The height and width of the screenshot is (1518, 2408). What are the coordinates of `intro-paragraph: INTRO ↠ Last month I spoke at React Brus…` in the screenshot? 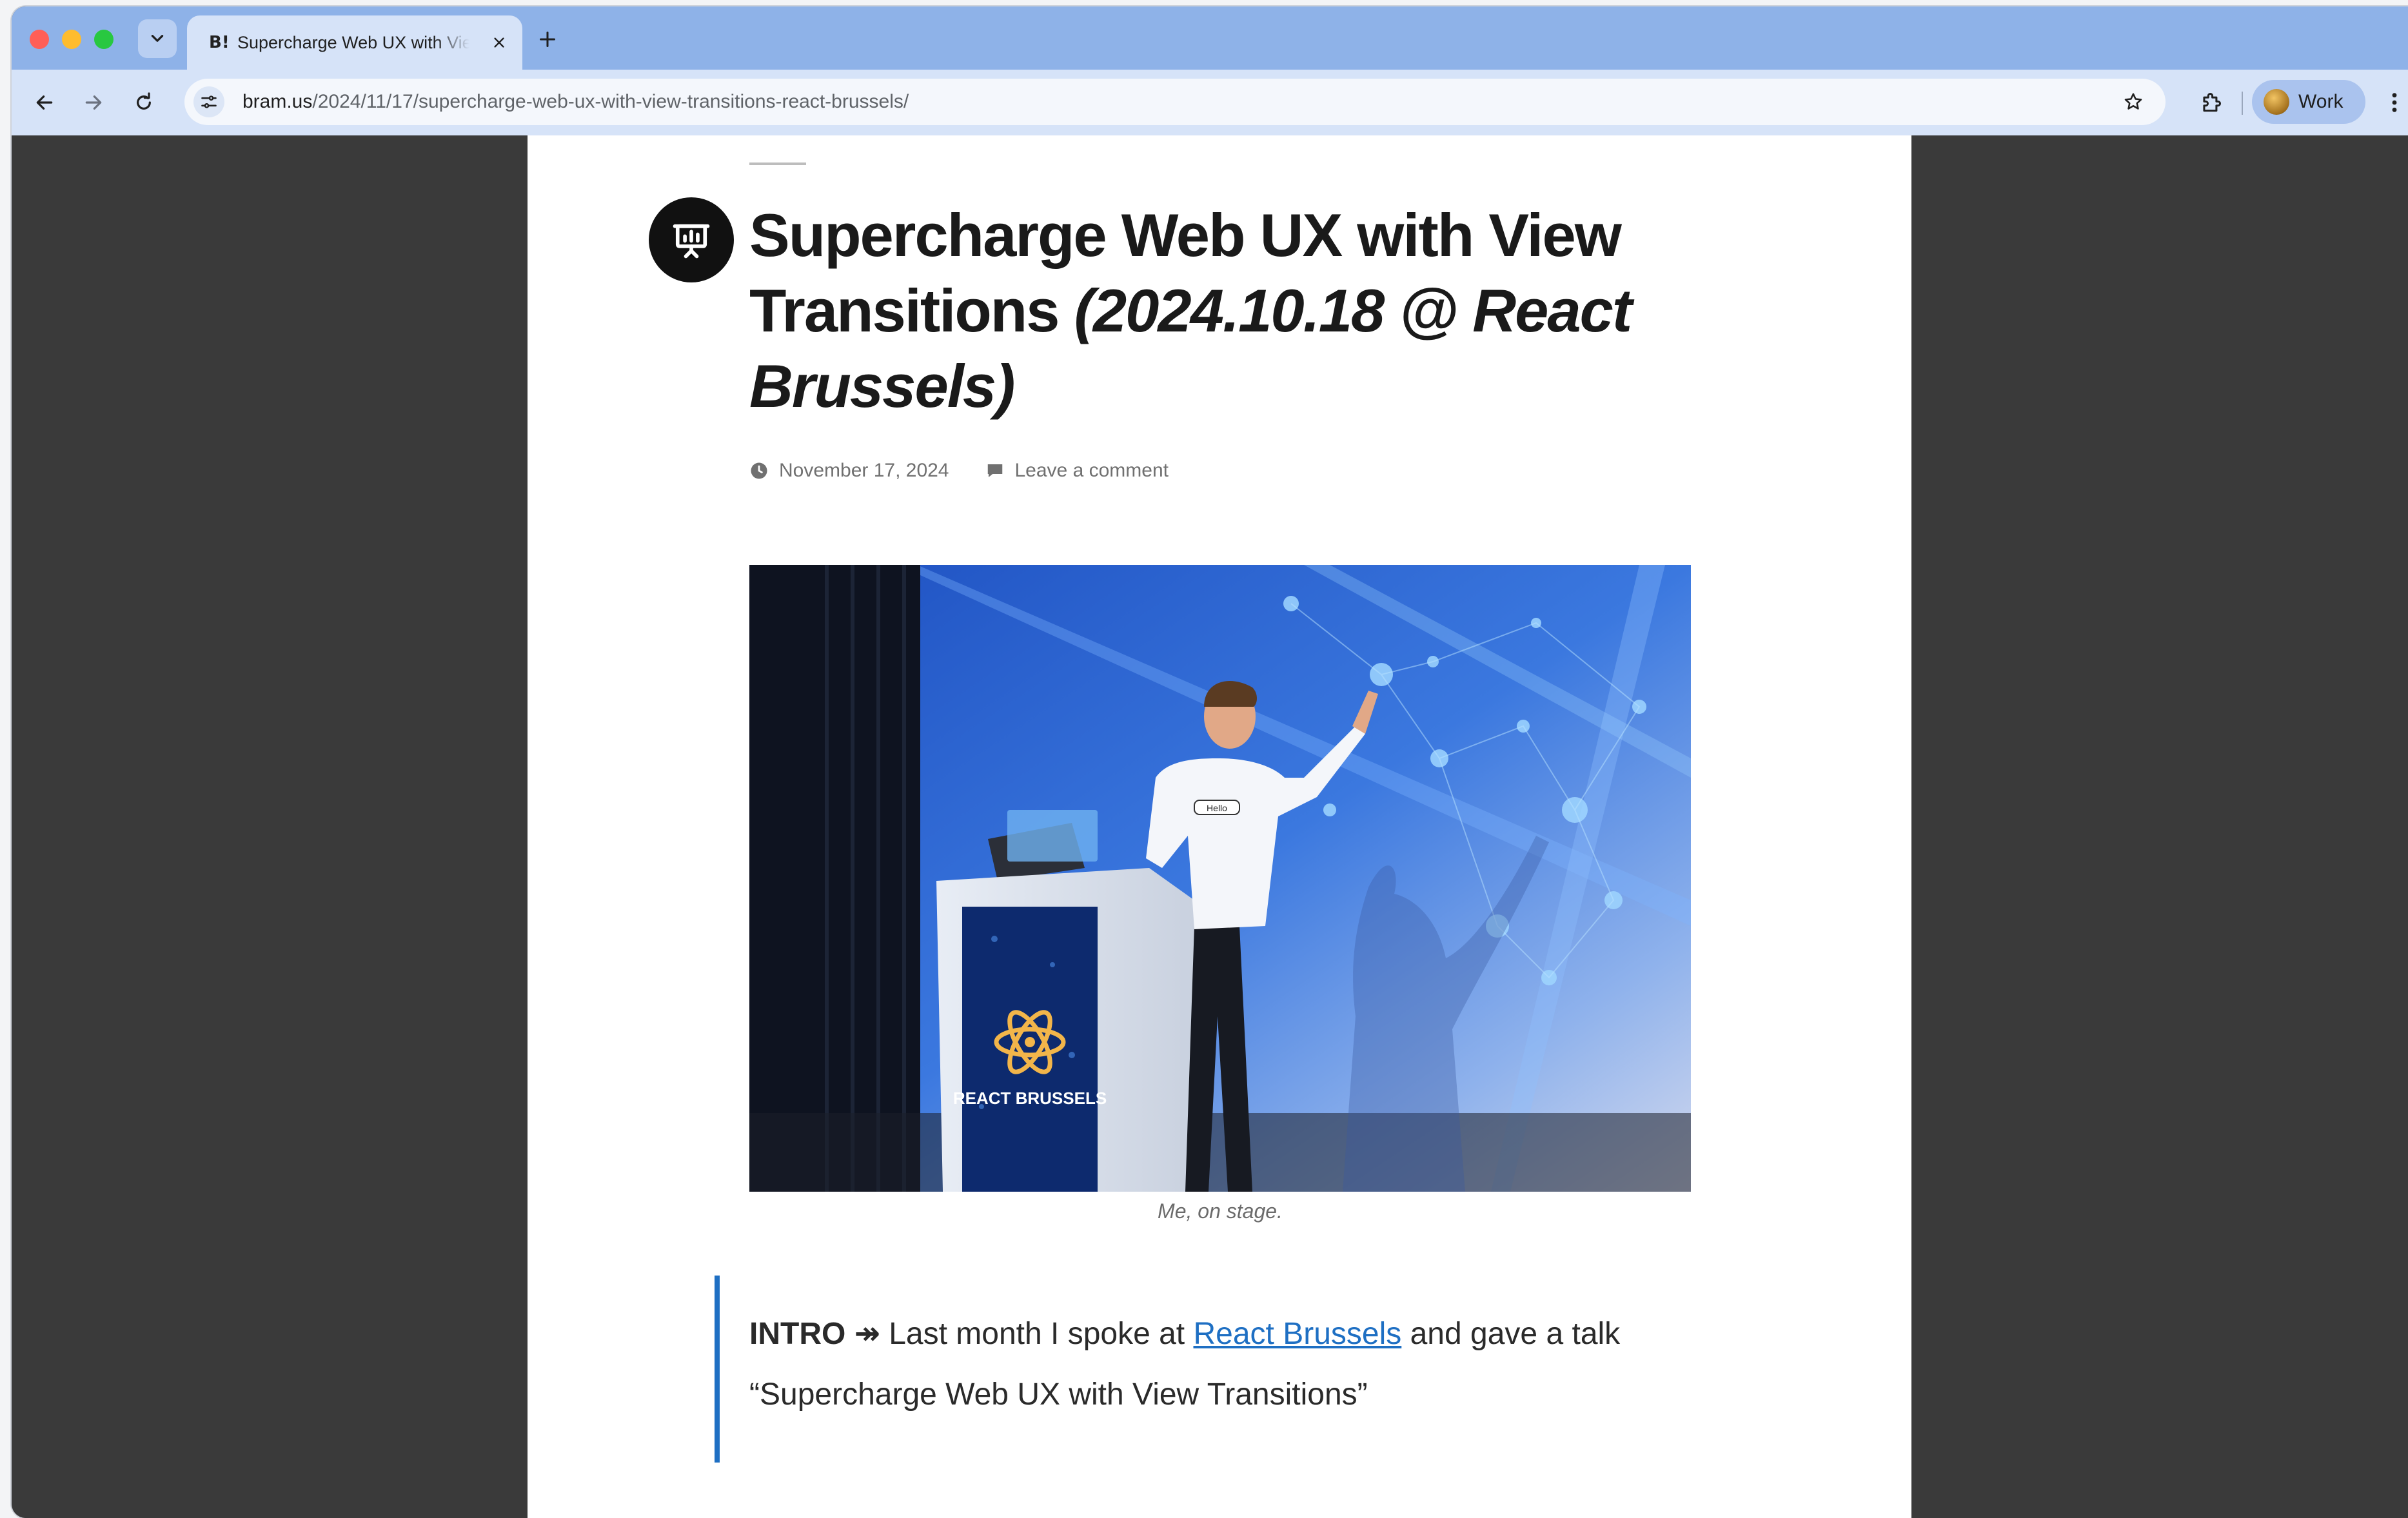 It's located at (1239, 1364).